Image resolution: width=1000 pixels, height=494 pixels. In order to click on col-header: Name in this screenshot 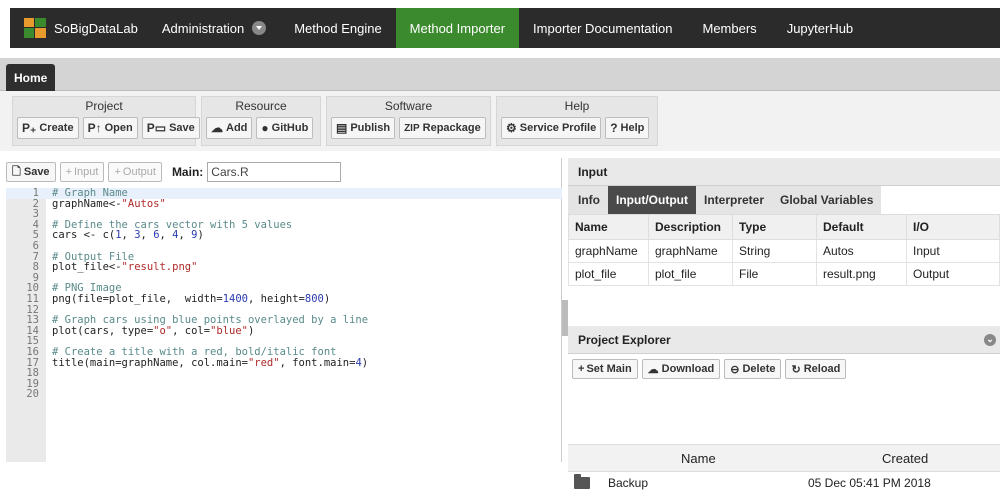, I will do `click(608, 227)`.